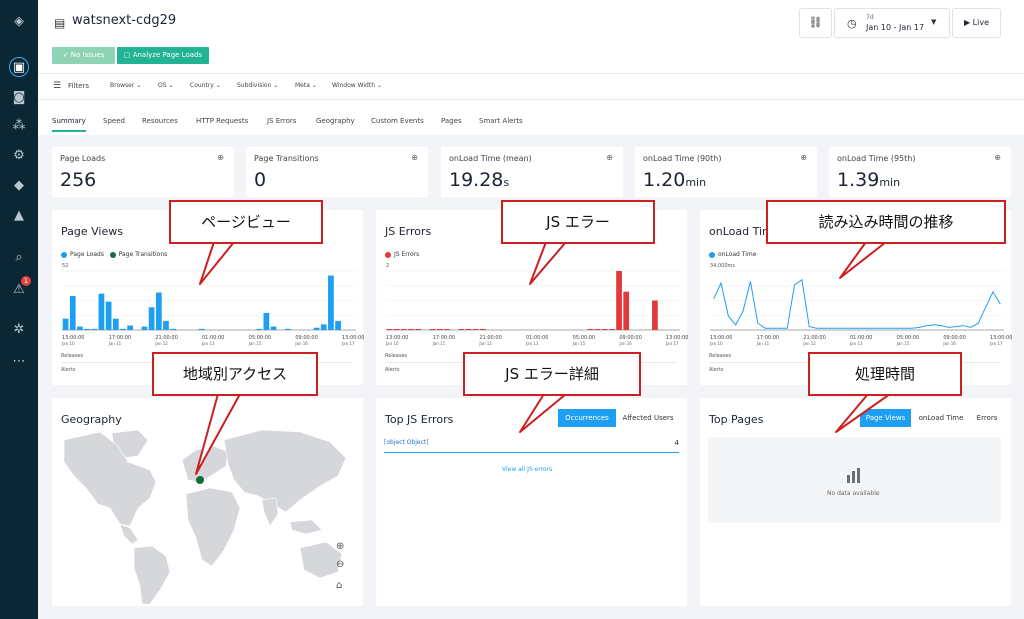 This screenshot has width=1024, height=619. Describe the element at coordinates (235, 374) in the screenshot. I see `callout-region: 地域別アクセス` at that location.